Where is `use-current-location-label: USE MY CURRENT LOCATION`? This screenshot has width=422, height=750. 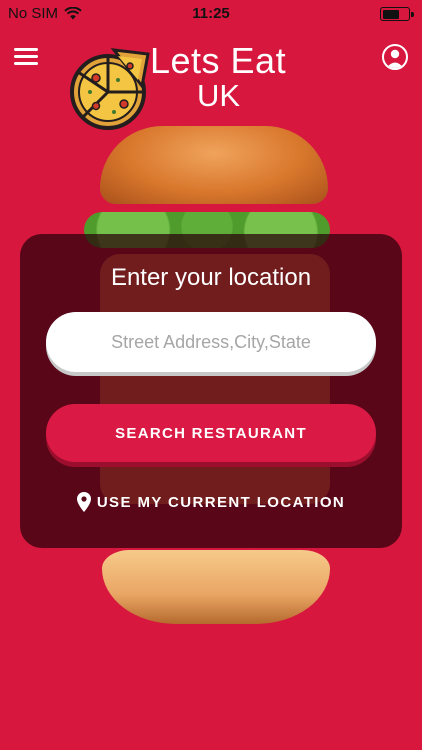
use-current-location-label: USE MY CURRENT LOCATION is located at coordinates (221, 502).